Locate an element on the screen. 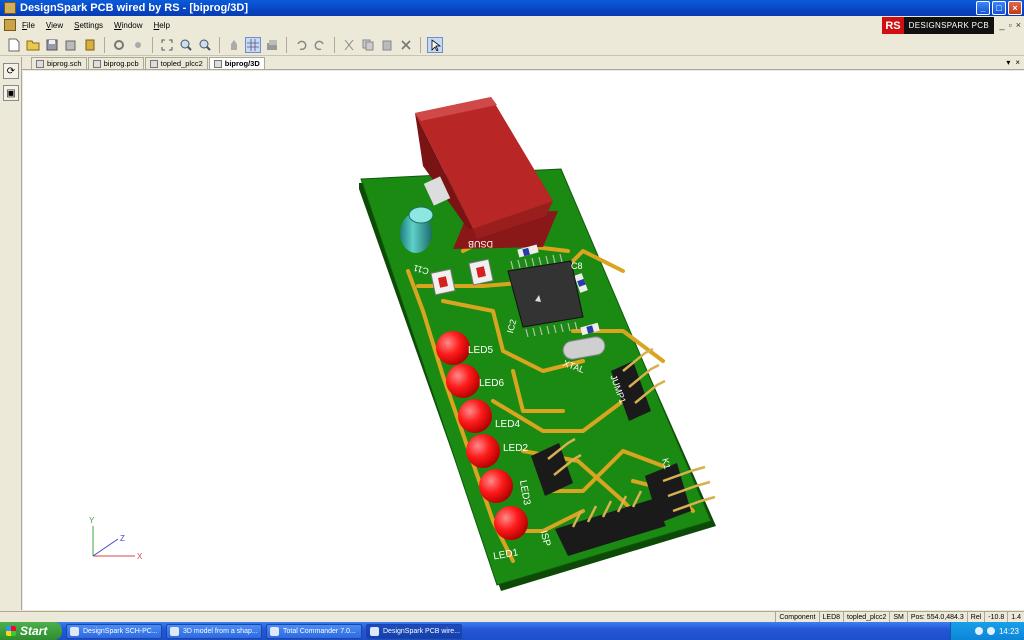 The width and height of the screenshot is (1024, 640). status-position: Pos: 554.0,484.3 is located at coordinates (936, 617).